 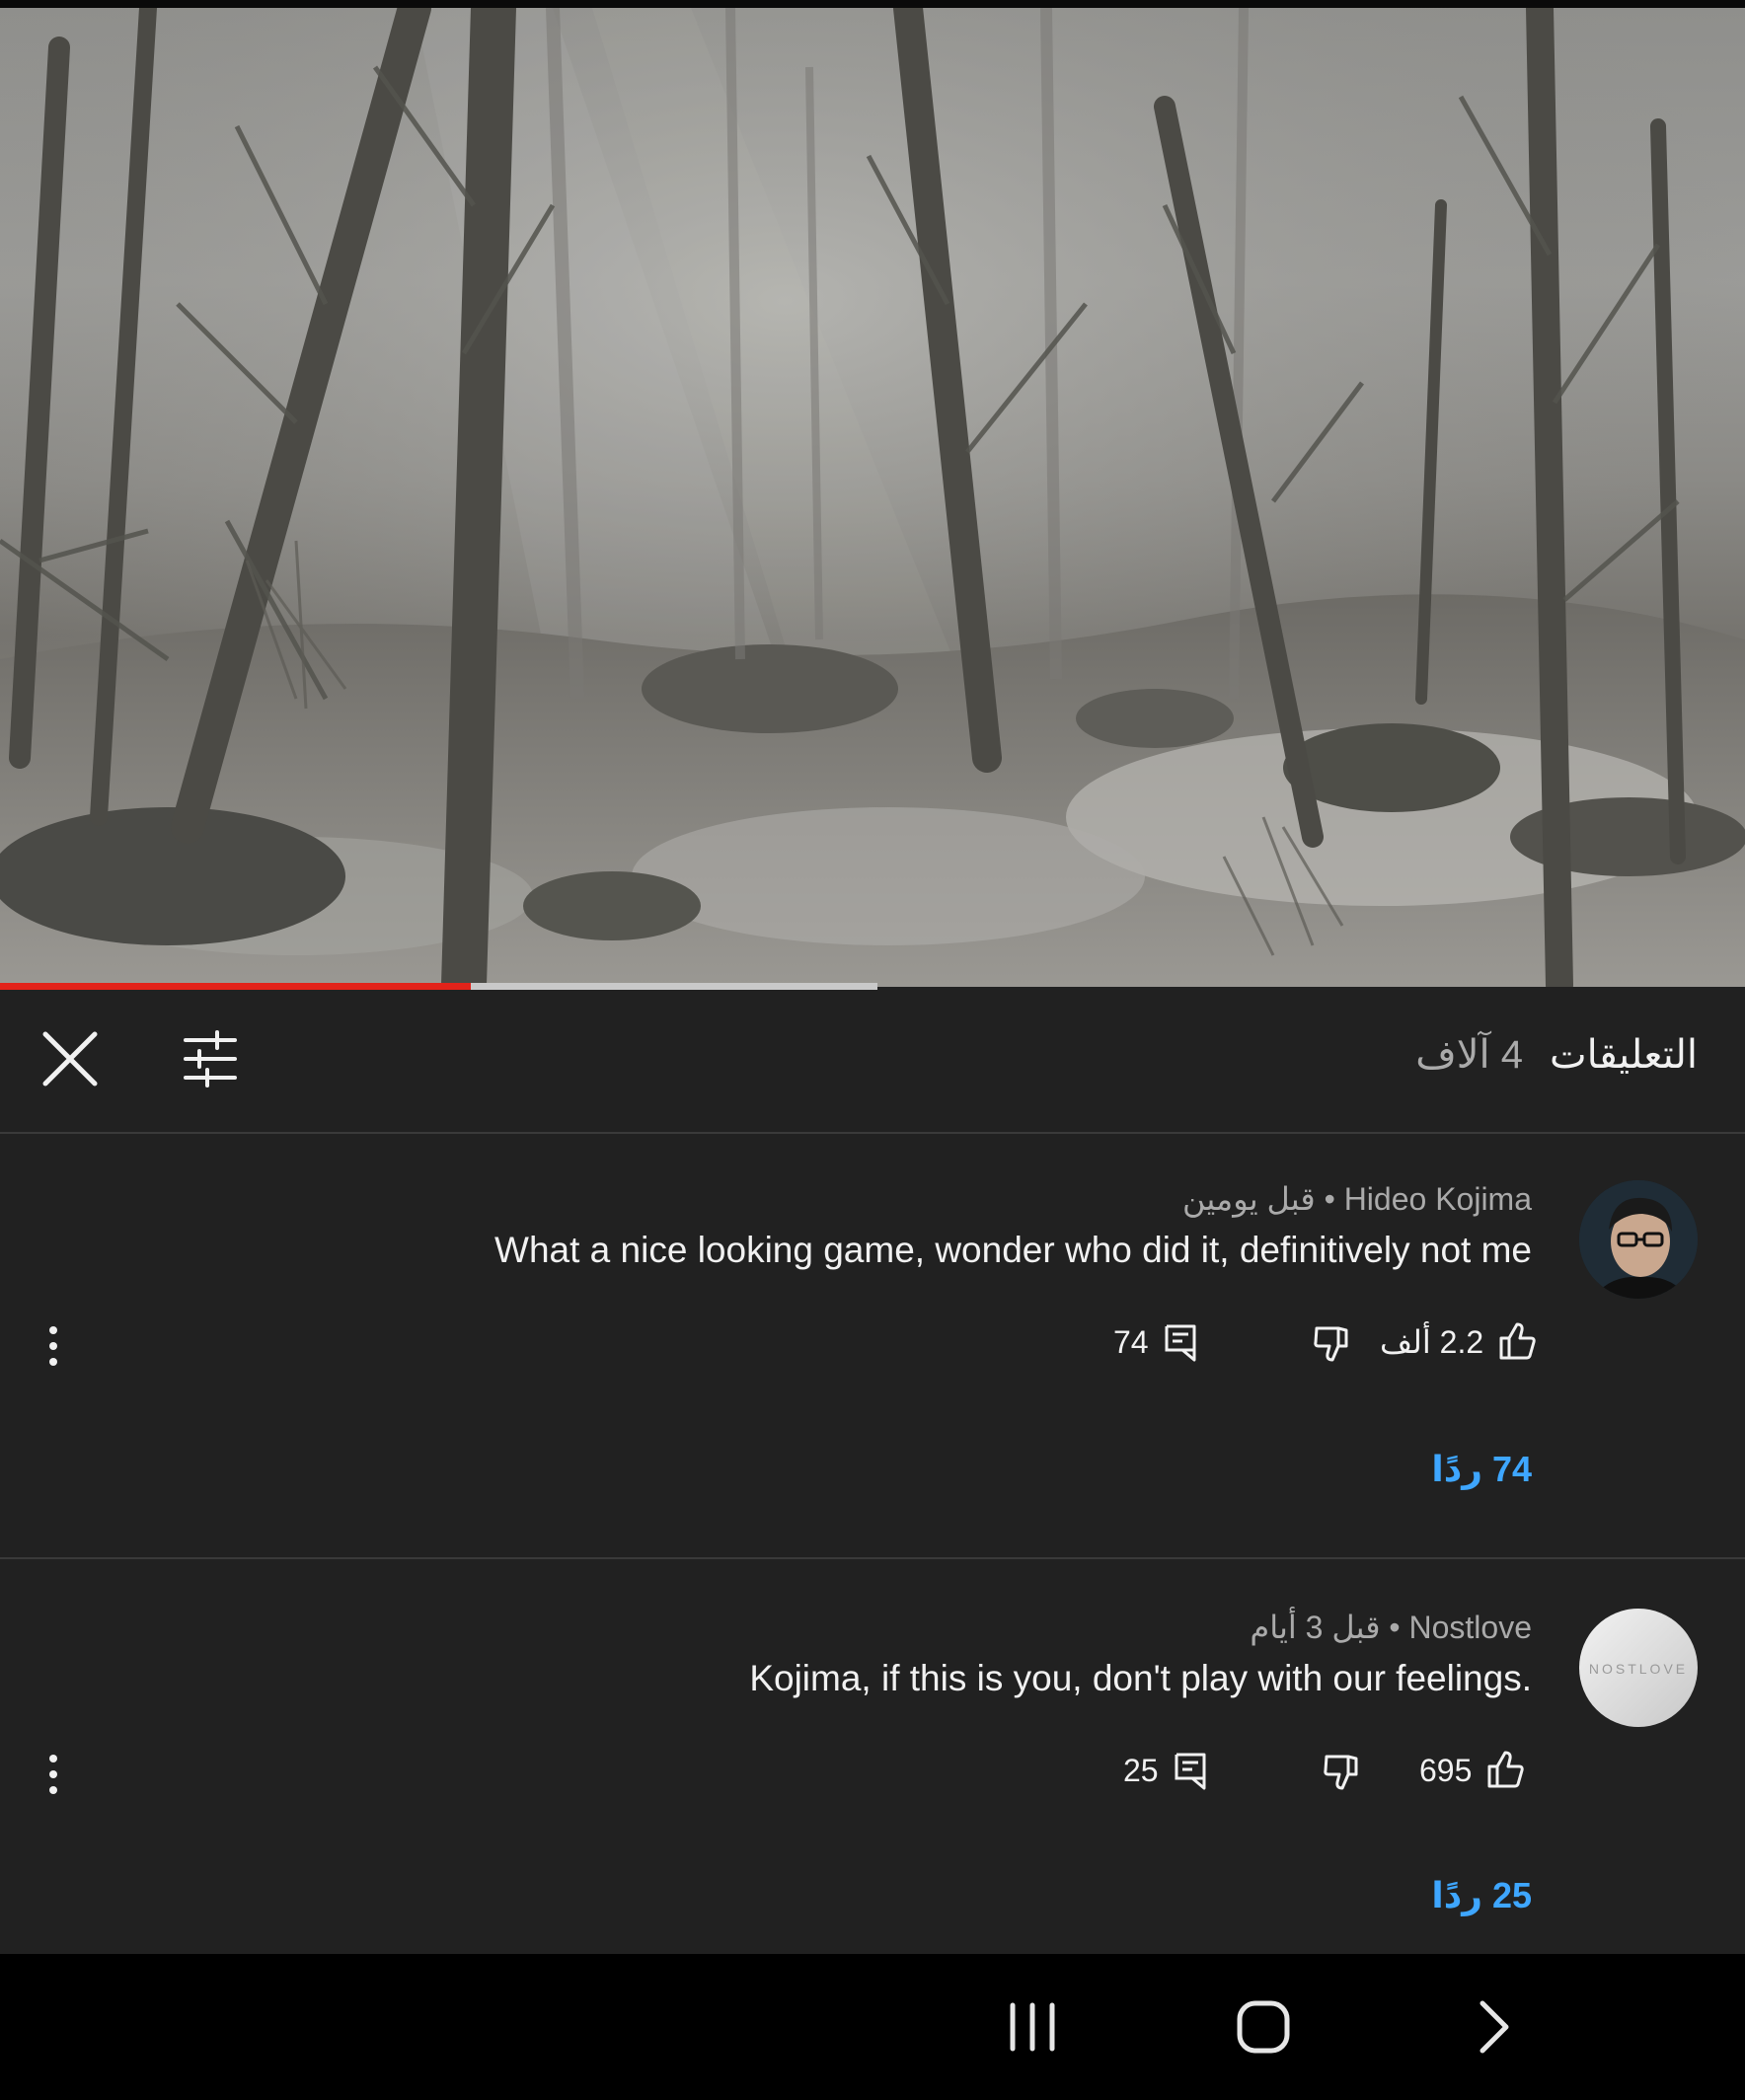 I want to click on reply-button: 74, so click(x=1155, y=1342).